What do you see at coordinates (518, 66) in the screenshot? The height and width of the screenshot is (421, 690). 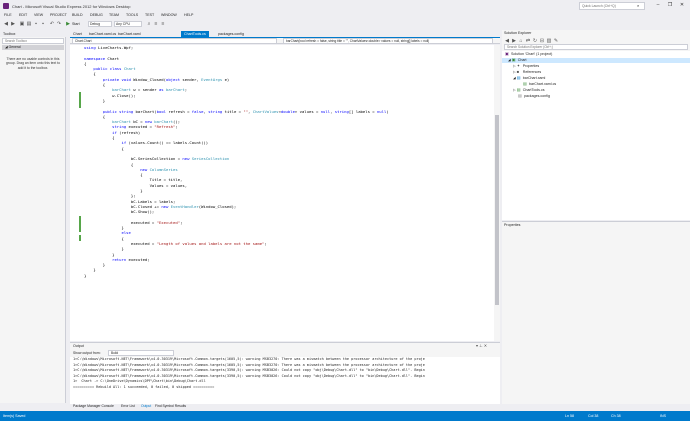 I see `wrench-icon: ✦` at bounding box center [518, 66].